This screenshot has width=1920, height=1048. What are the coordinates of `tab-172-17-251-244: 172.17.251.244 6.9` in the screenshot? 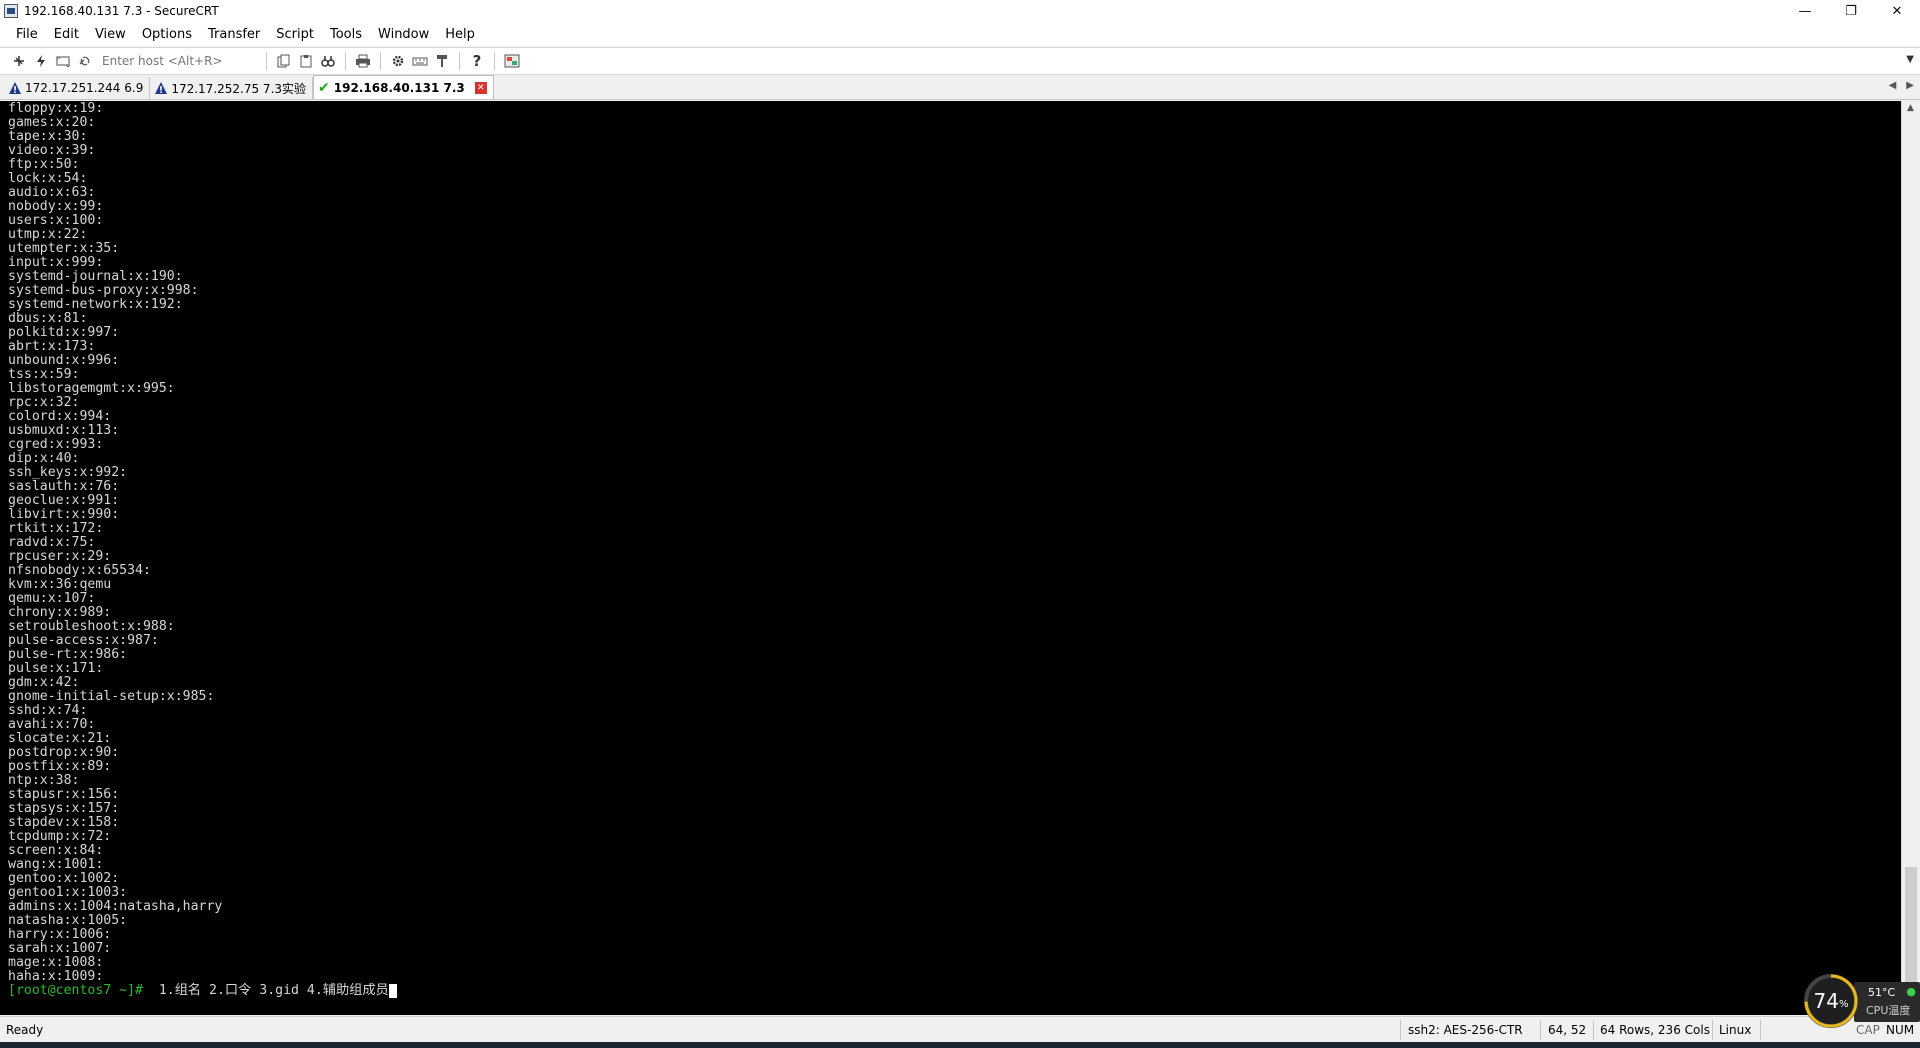 It's located at (77, 88).